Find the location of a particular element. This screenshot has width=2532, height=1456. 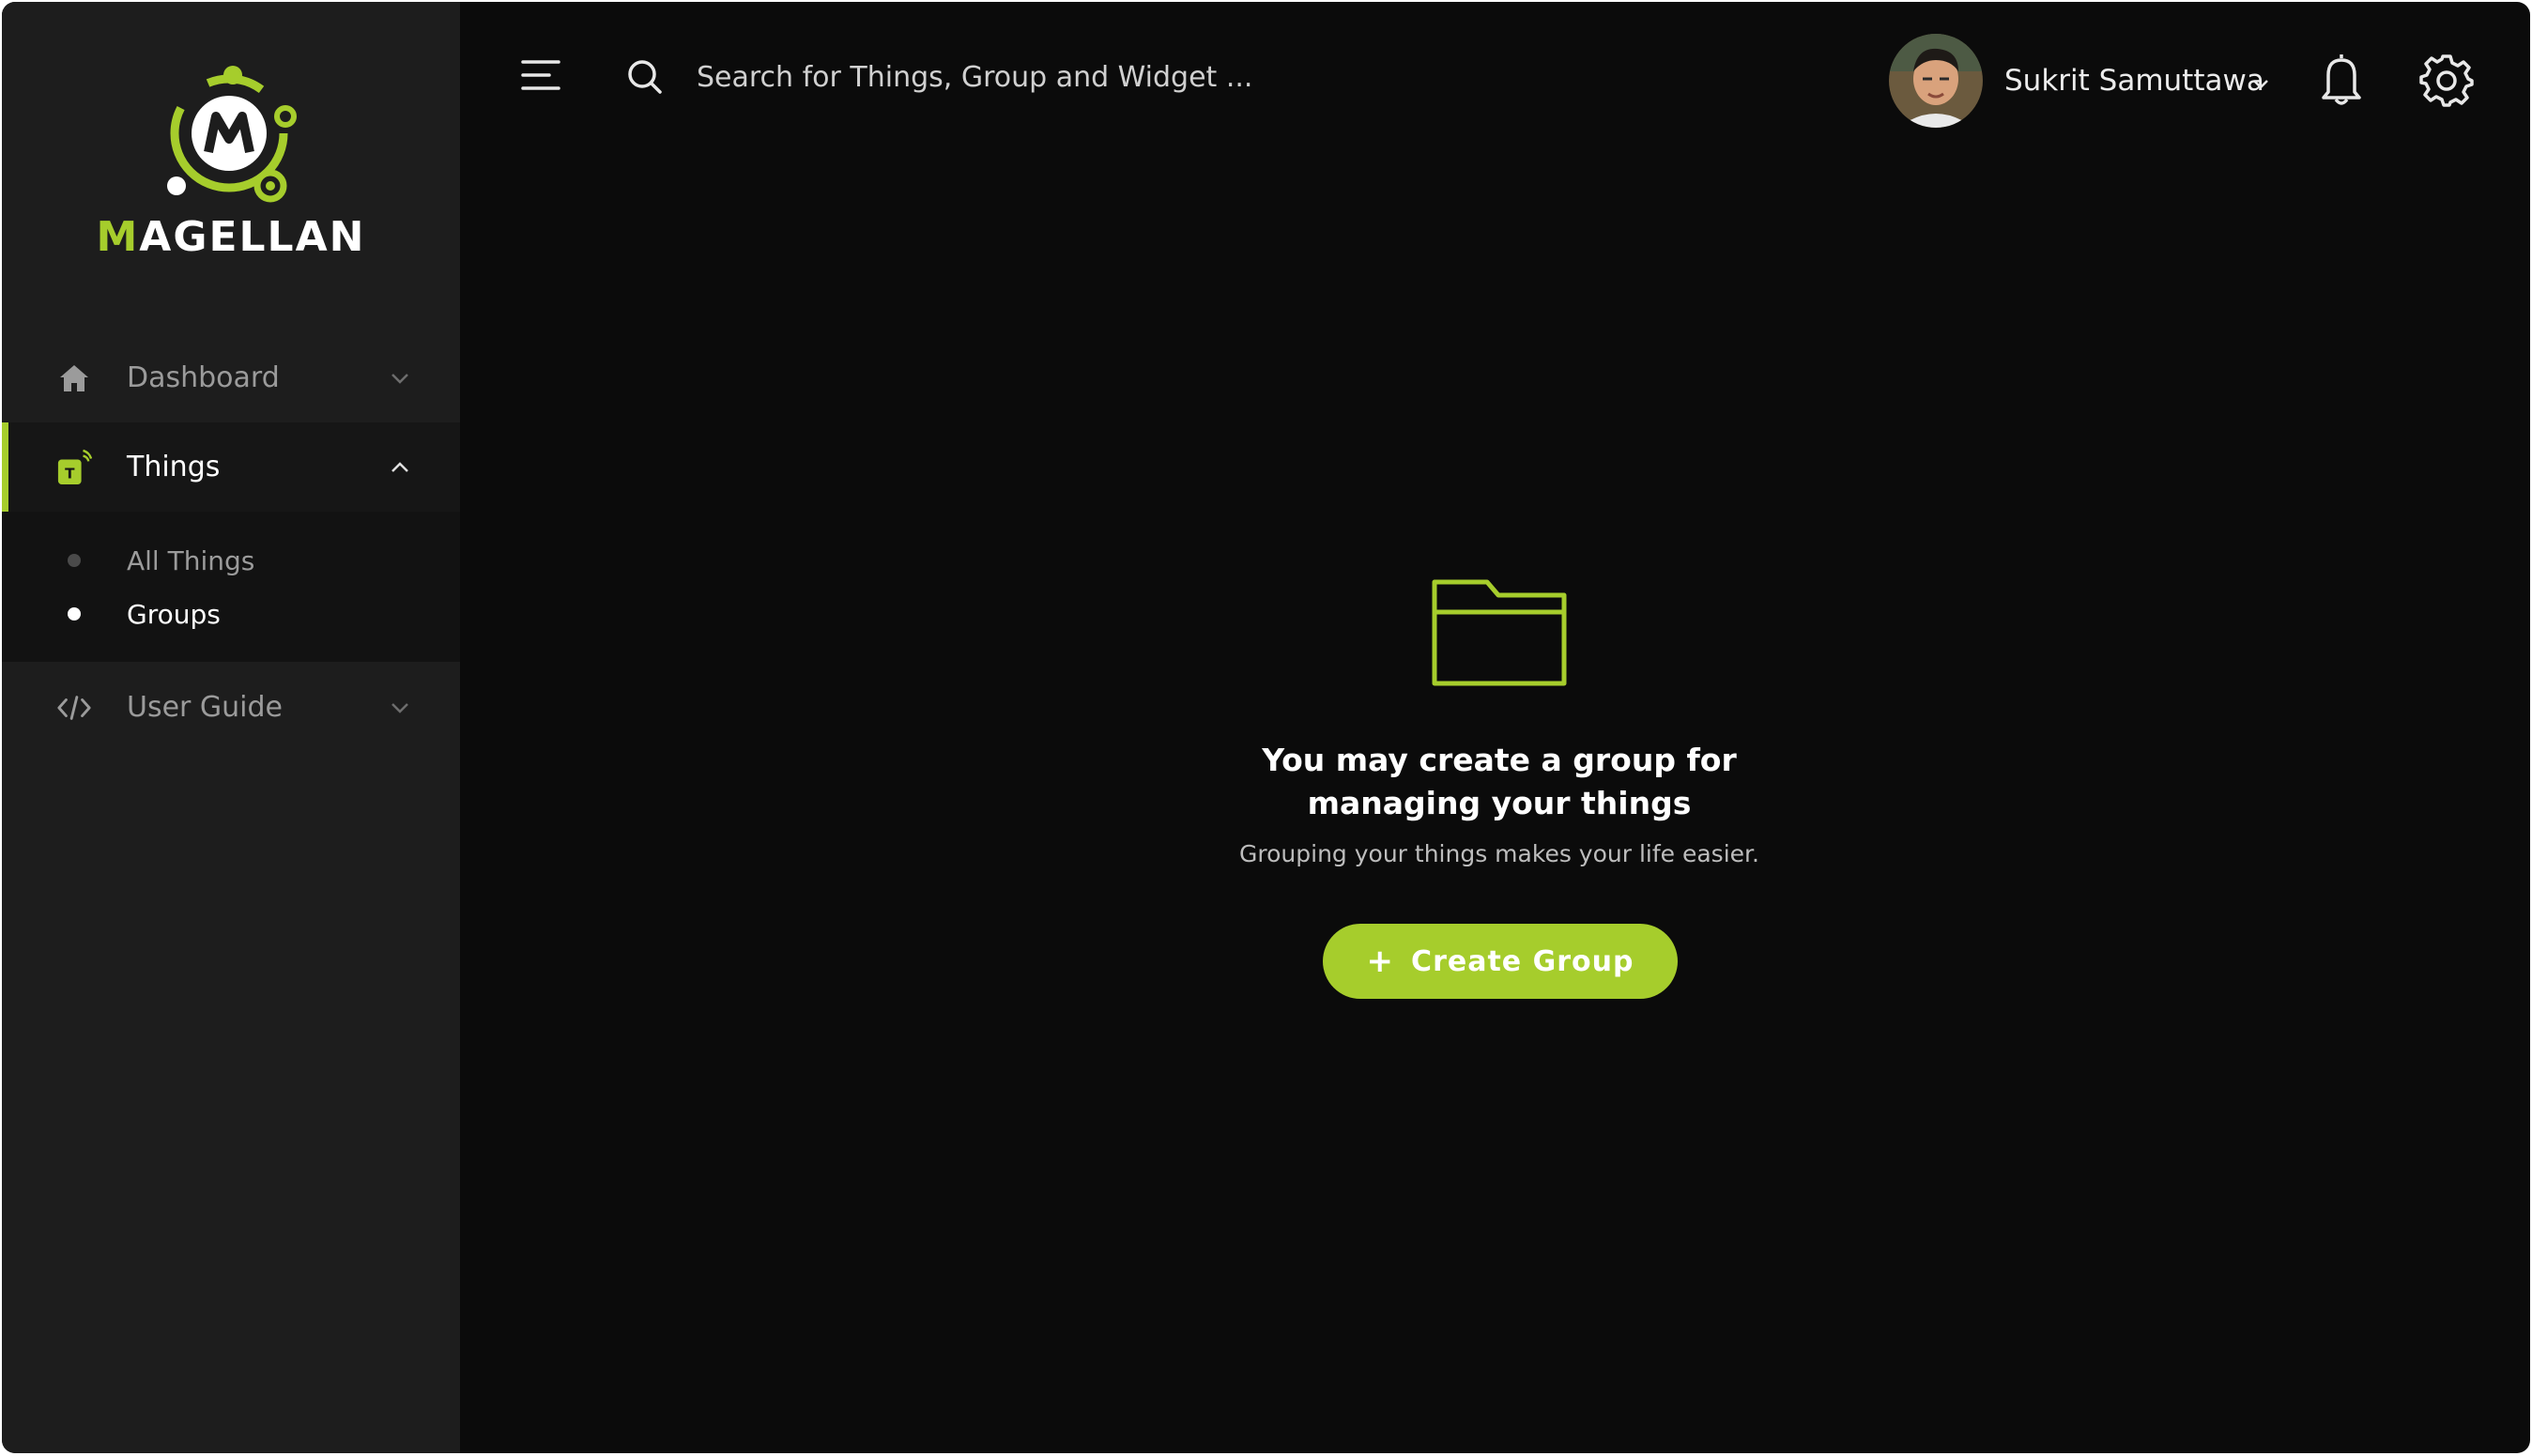

sidebar-subitem-all-things: All Things is located at coordinates (231, 560).